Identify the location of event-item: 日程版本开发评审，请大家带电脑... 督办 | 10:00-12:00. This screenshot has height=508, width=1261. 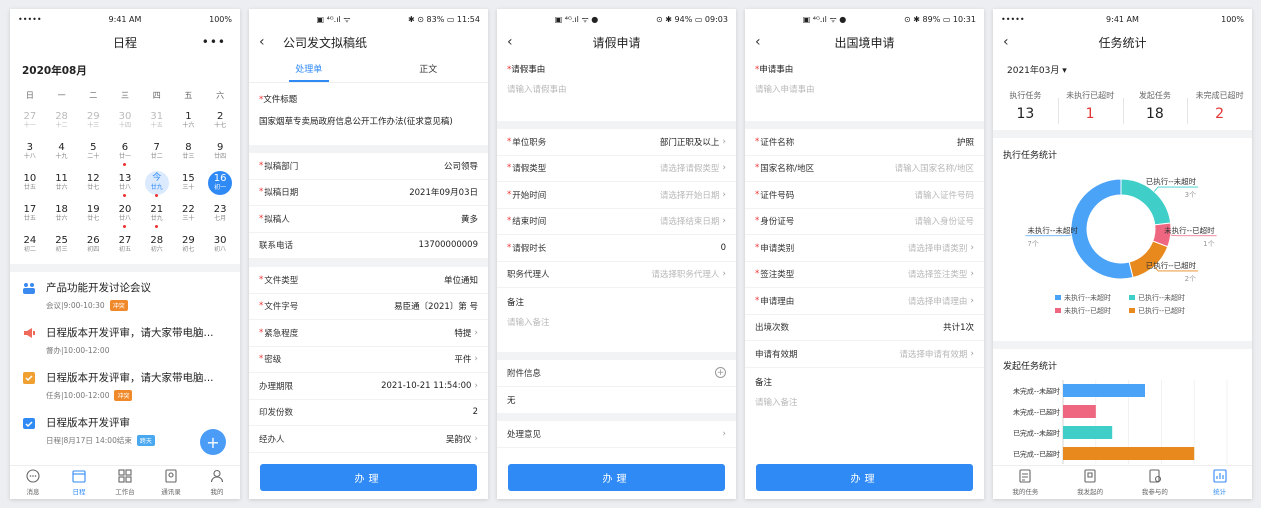
(125, 339).